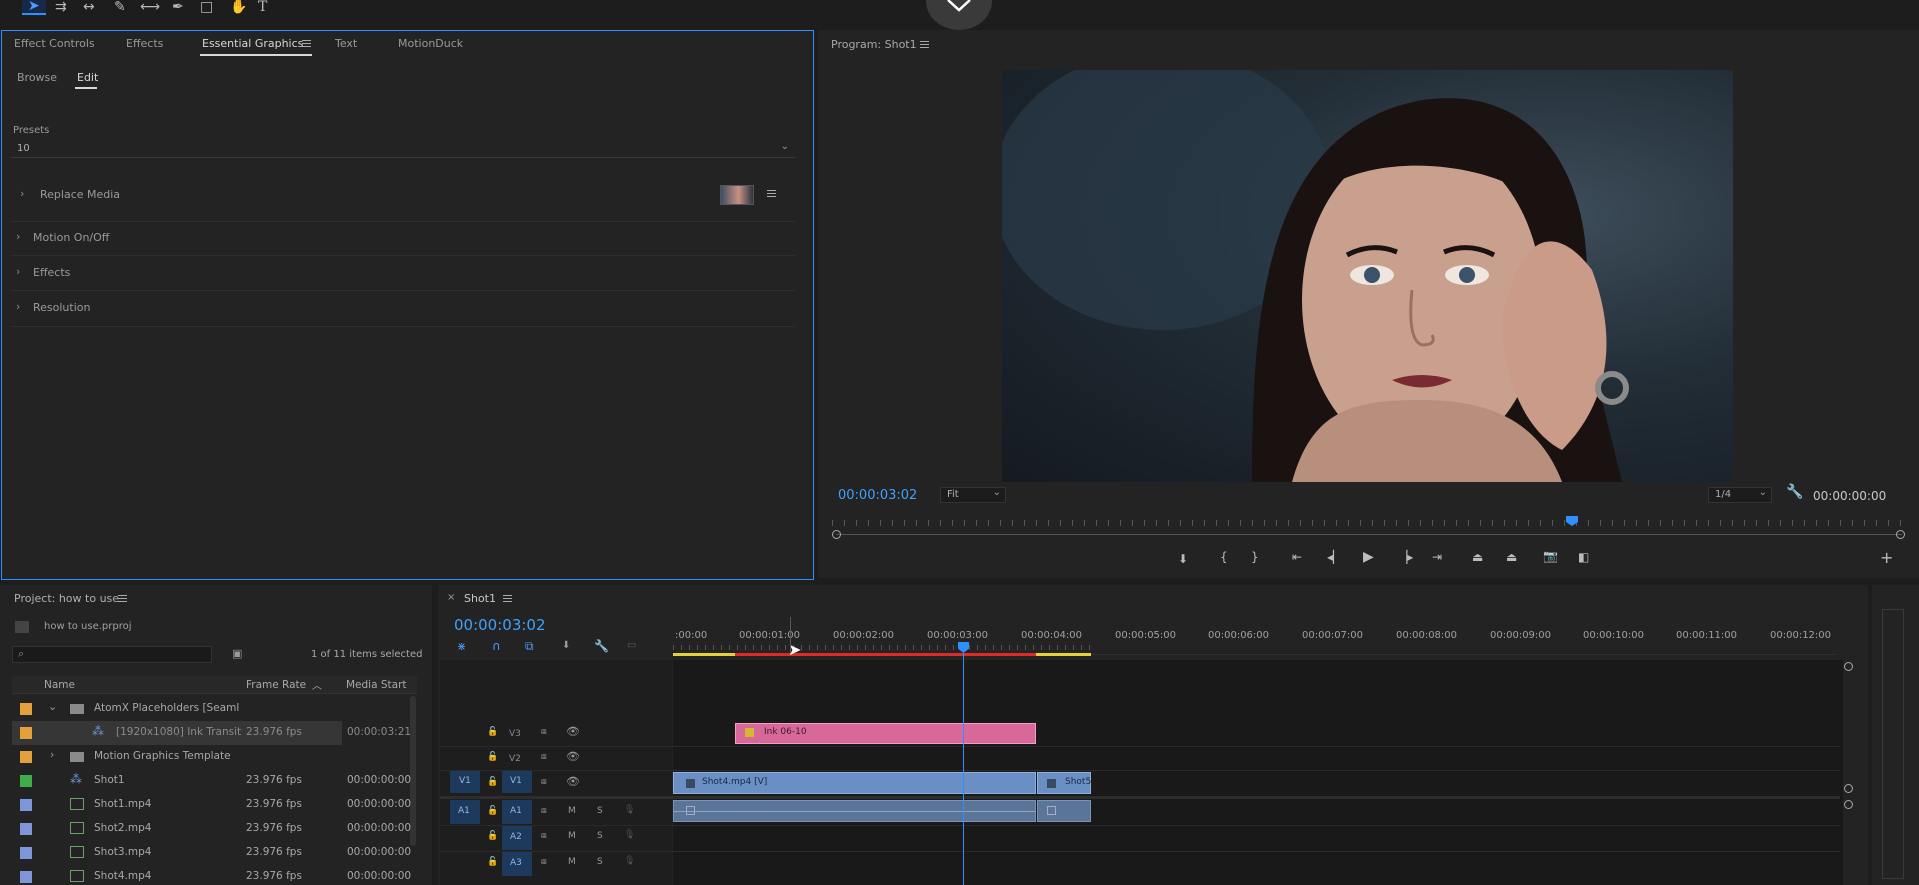  I want to click on track-target-a2: A2, so click(517, 838).